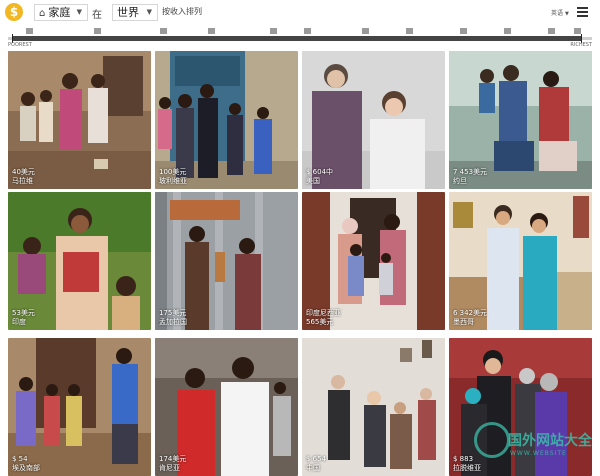  Describe the element at coordinates (550, 441) in the screenshot. I see `watermark-text: 国外网站大全` at that location.